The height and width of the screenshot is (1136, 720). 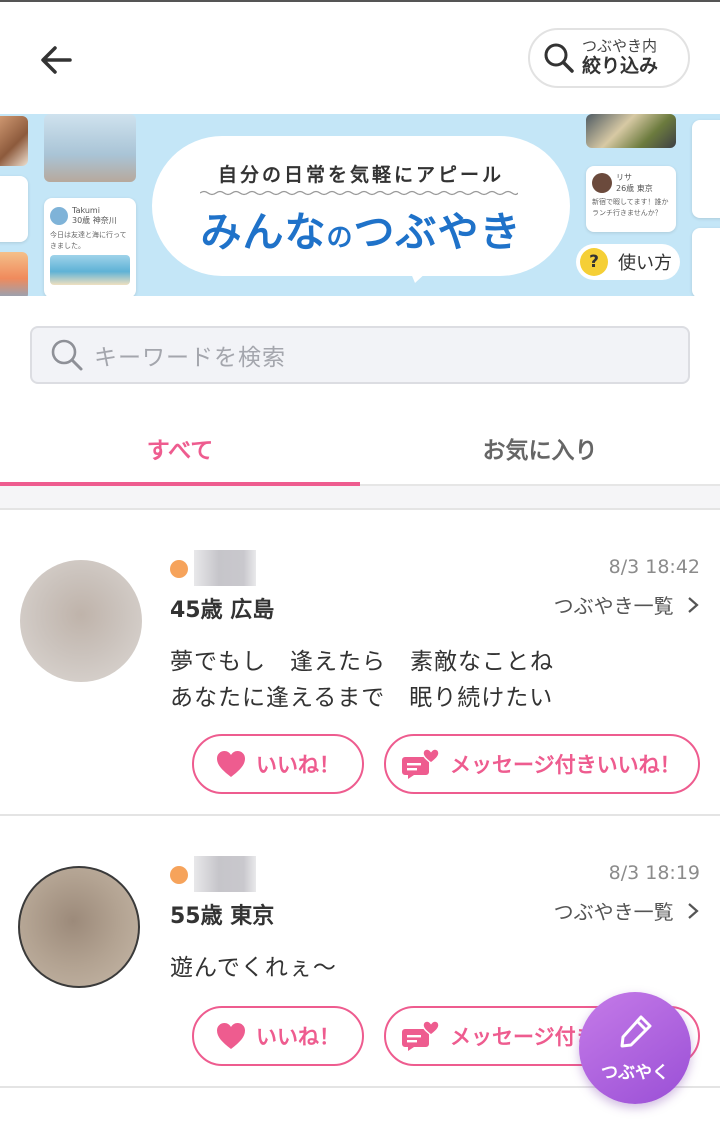 What do you see at coordinates (180, 448) in the screenshot?
I see `tab-all: すべて` at bounding box center [180, 448].